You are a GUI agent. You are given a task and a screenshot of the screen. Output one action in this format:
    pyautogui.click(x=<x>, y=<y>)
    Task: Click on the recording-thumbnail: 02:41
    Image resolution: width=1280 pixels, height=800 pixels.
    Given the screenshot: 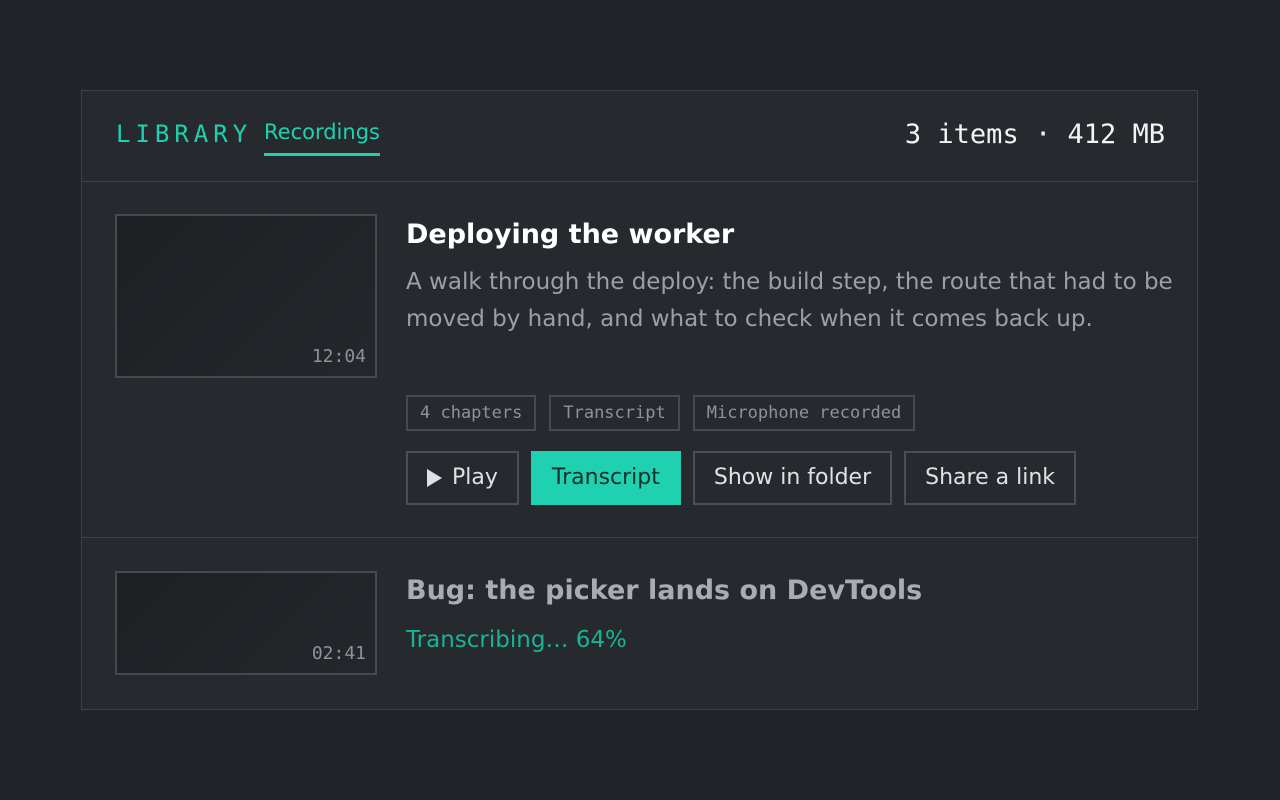 What is the action you would take?
    pyautogui.click(x=246, y=623)
    